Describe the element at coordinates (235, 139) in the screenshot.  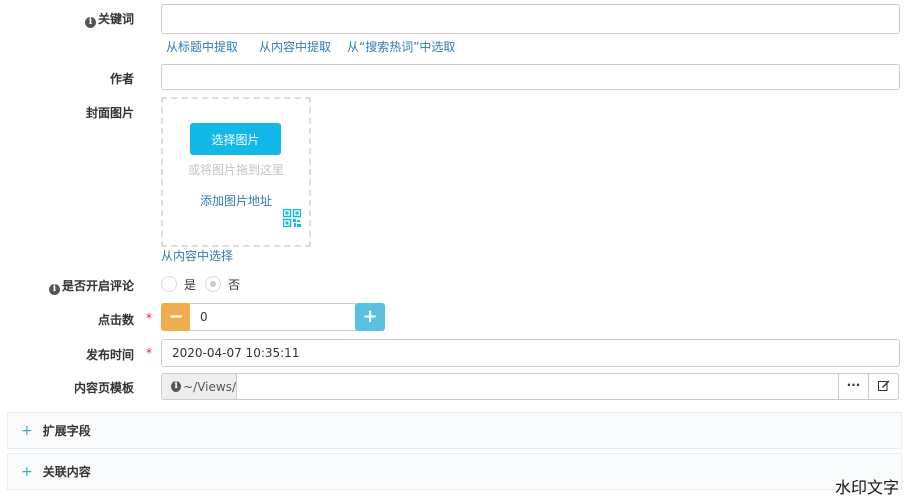
I see `choose-image-button: 选择图片` at that location.